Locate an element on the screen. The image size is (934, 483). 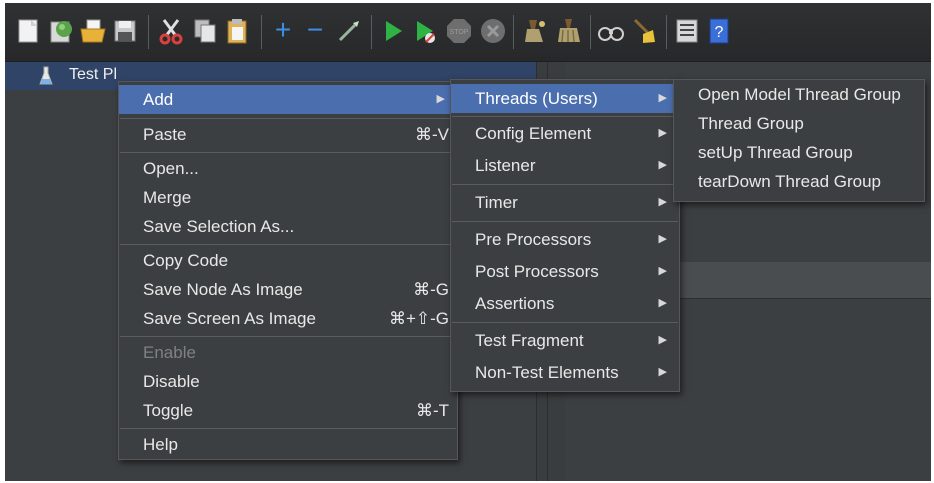
menu-item-help: Help is located at coordinates (288, 444).